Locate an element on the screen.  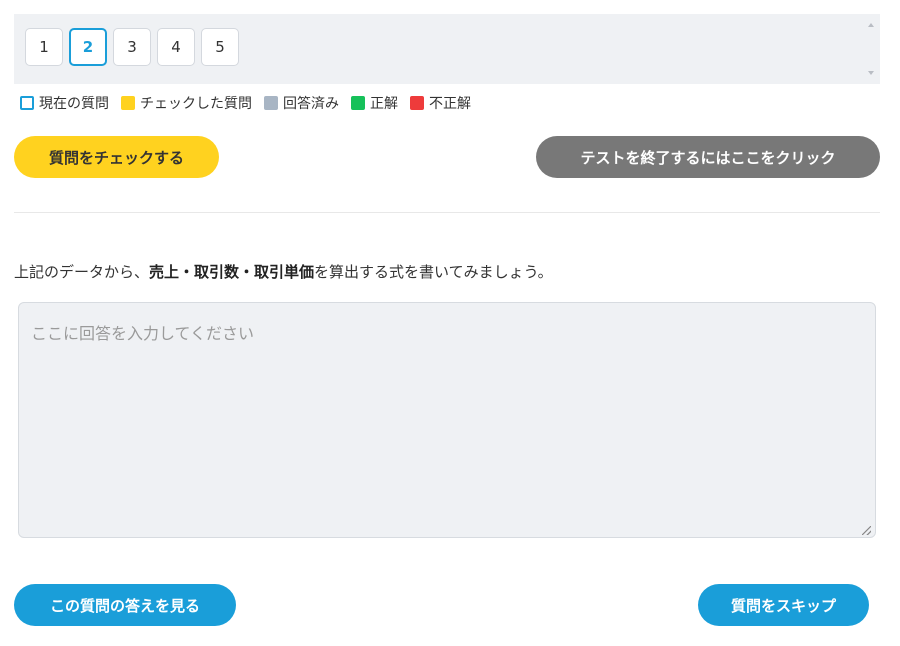
legend-answered: 回答済み is located at coordinates (301, 103).